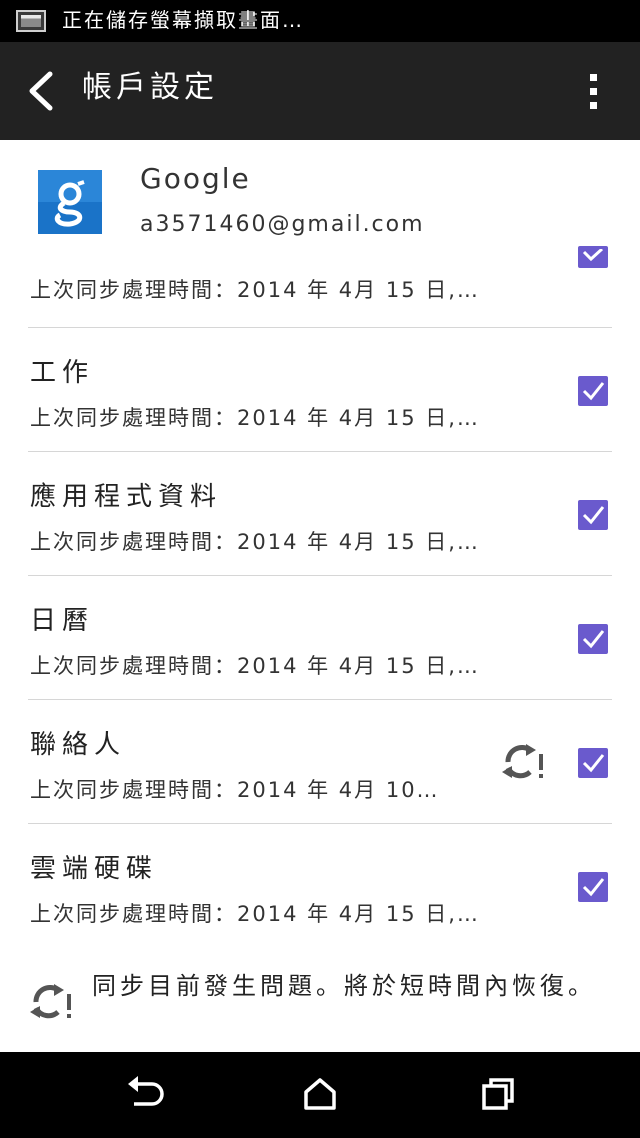  I want to click on recents-icon, so click(498, 1096).